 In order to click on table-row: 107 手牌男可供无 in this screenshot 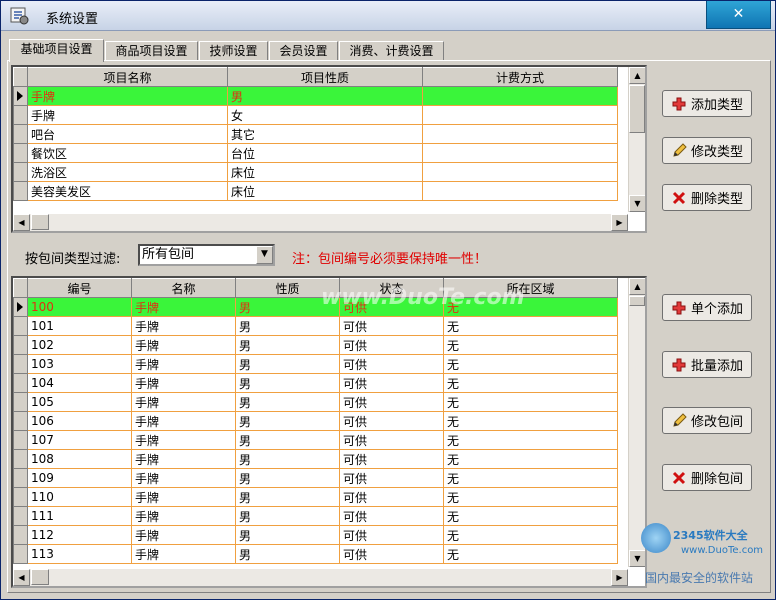, I will do `click(315, 440)`.